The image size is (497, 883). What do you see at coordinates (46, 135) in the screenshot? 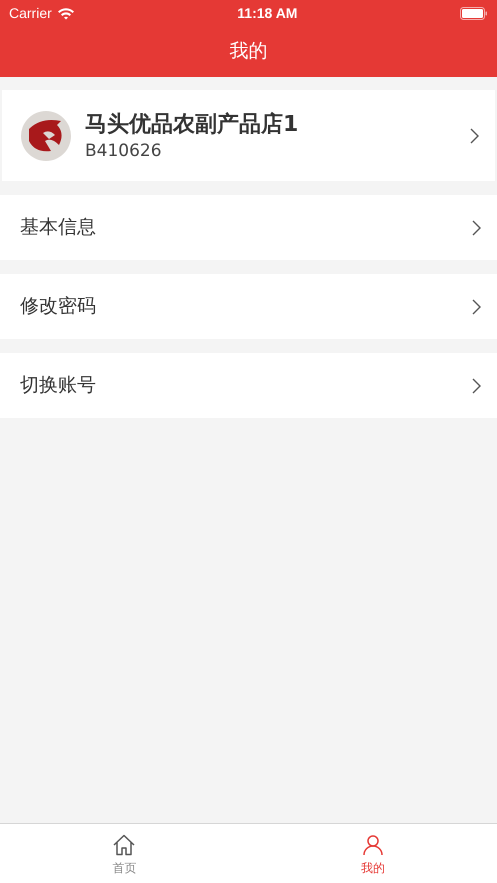
I see `avatar-icon` at bounding box center [46, 135].